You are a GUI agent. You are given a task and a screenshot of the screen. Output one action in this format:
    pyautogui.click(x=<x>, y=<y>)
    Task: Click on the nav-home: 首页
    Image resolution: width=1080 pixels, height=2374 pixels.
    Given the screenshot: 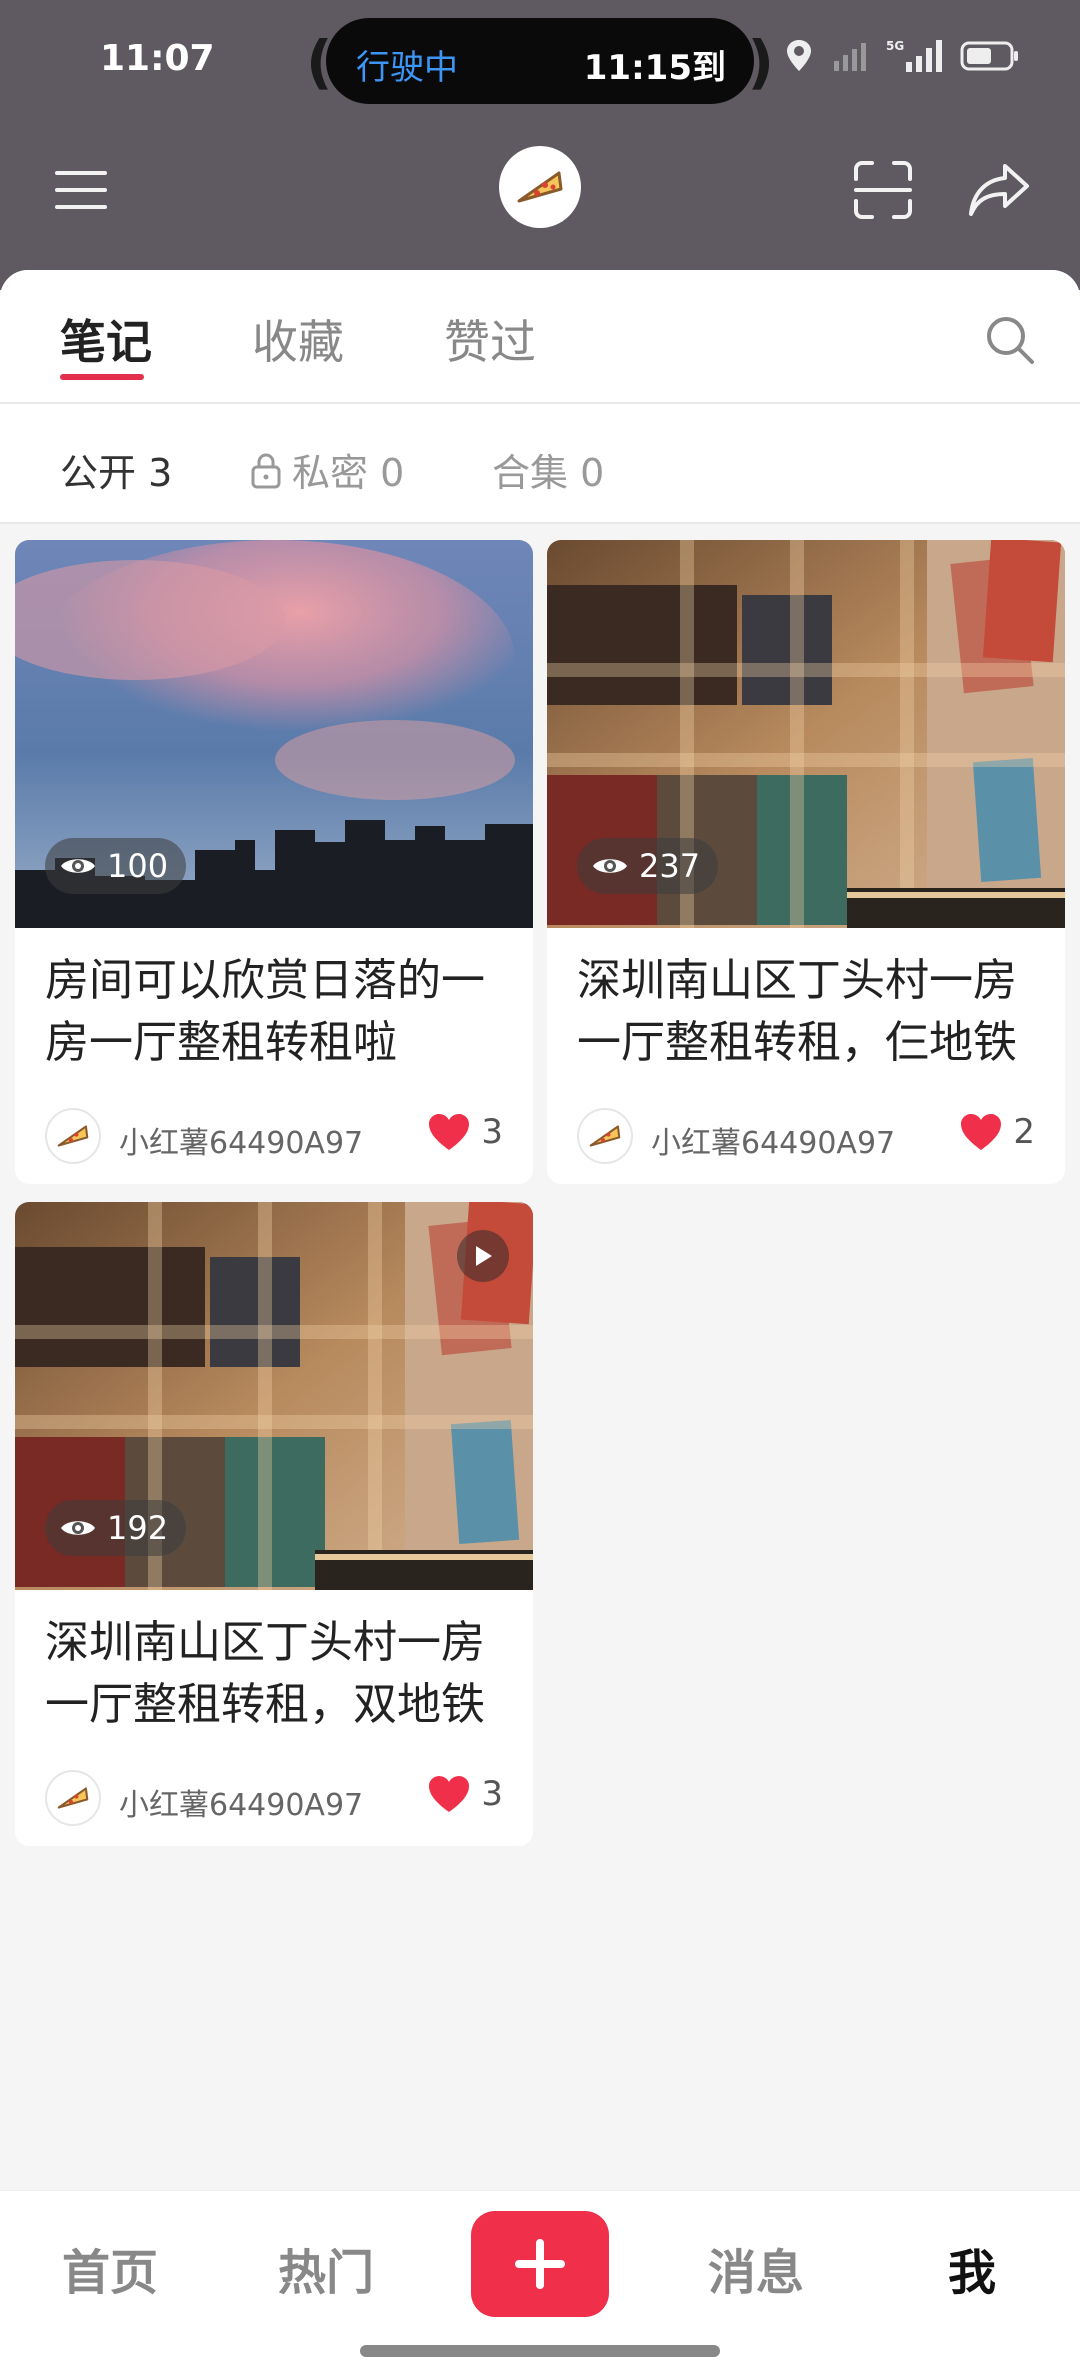 What is the action you would take?
    pyautogui.click(x=110, y=2268)
    